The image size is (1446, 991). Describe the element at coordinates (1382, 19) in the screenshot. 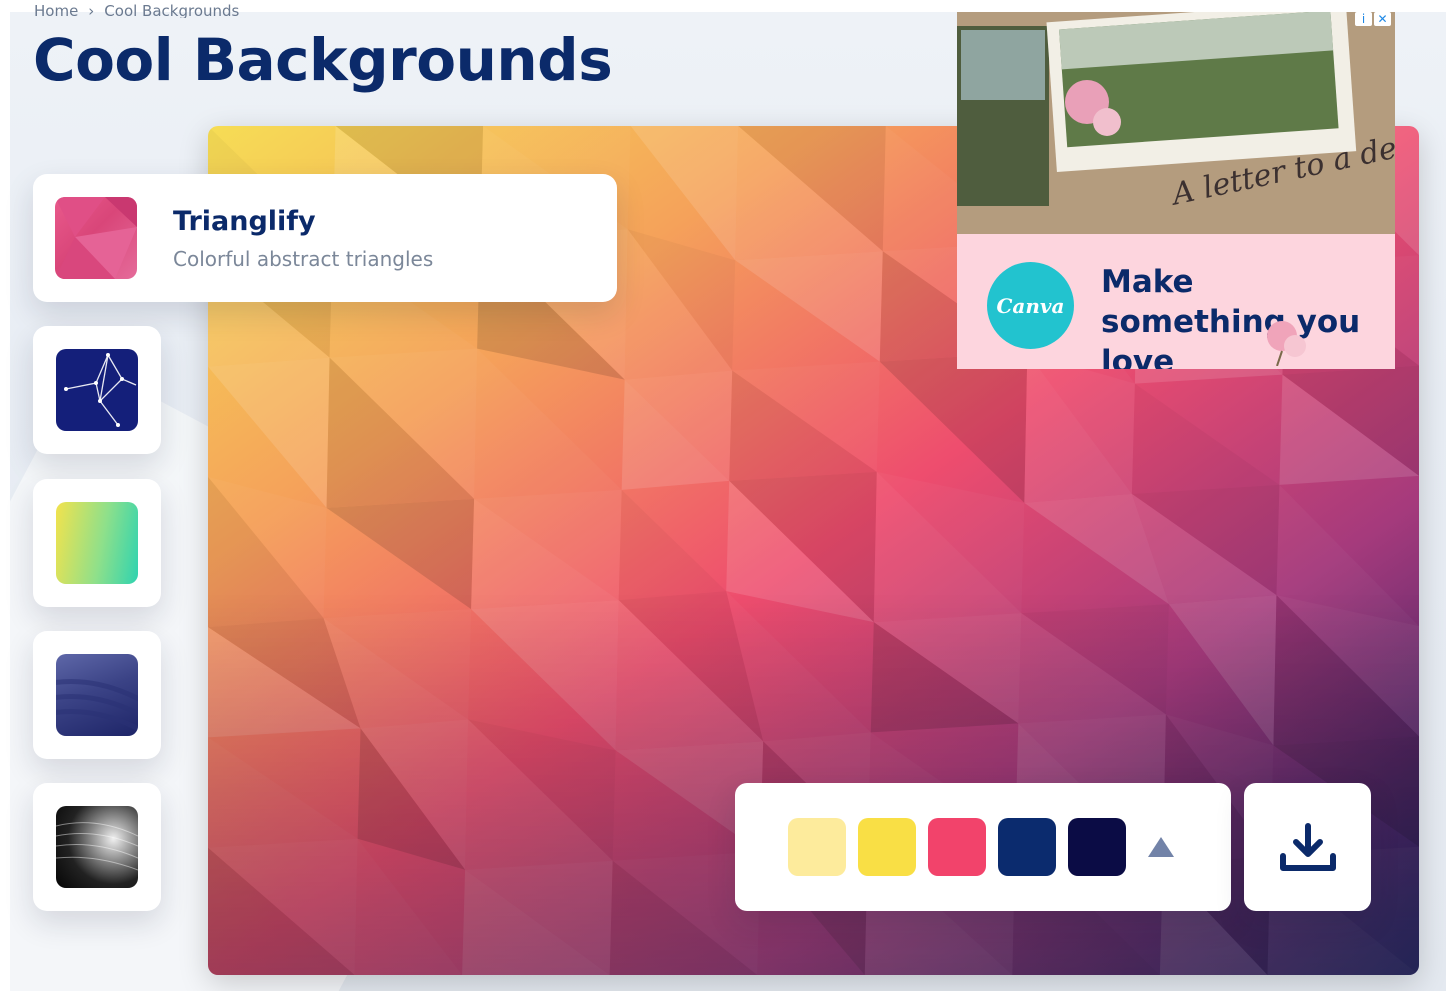

I see `ad-close-icon: ✕` at that location.